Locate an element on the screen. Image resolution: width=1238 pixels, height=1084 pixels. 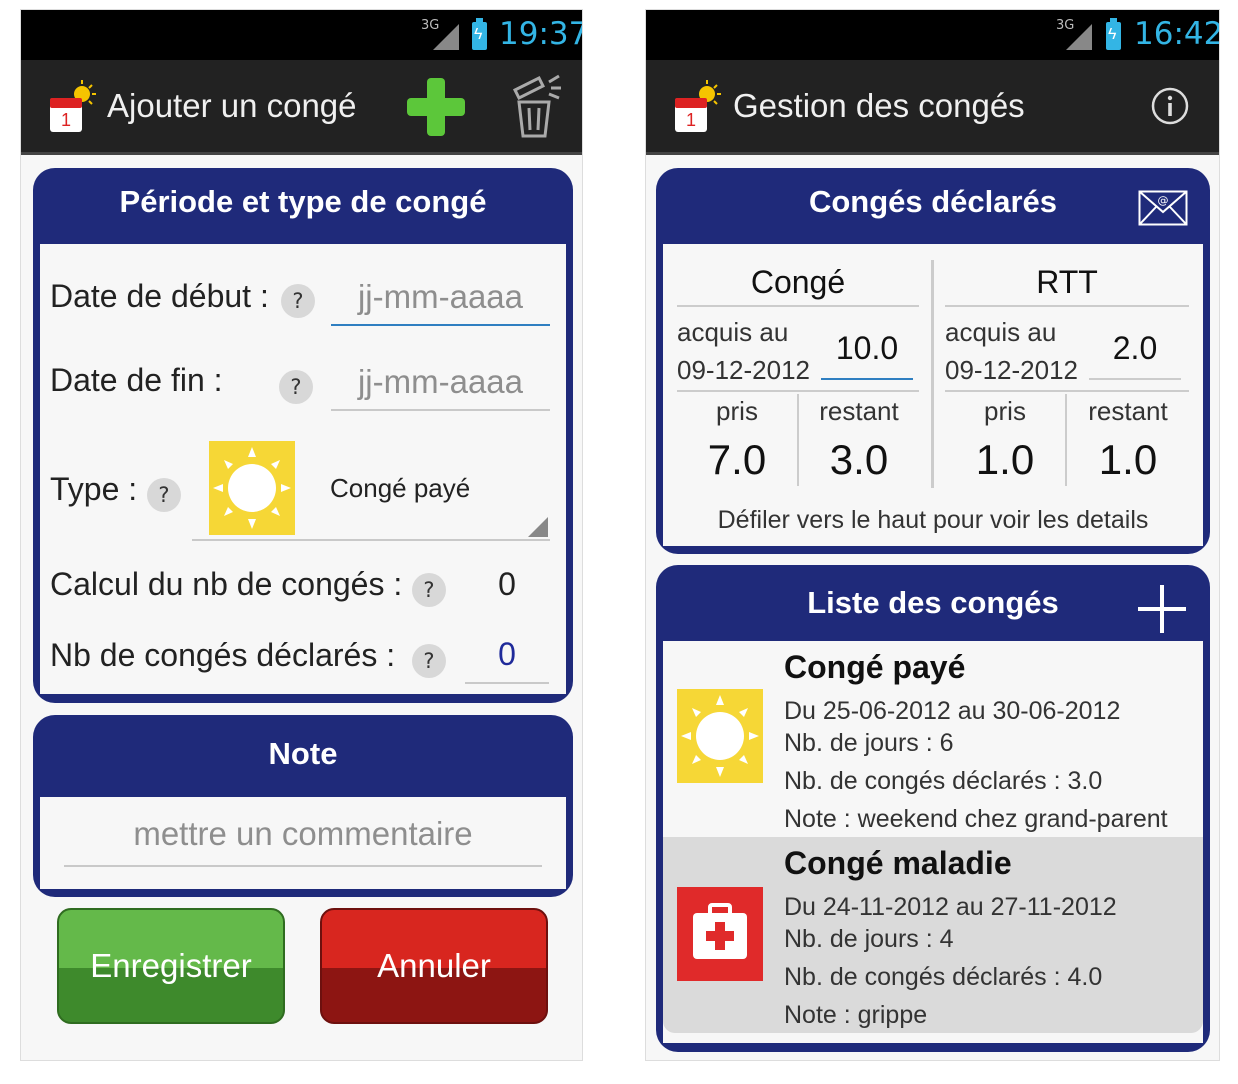
rtt-acquired-input: 2.0 is located at coordinates (1135, 355).